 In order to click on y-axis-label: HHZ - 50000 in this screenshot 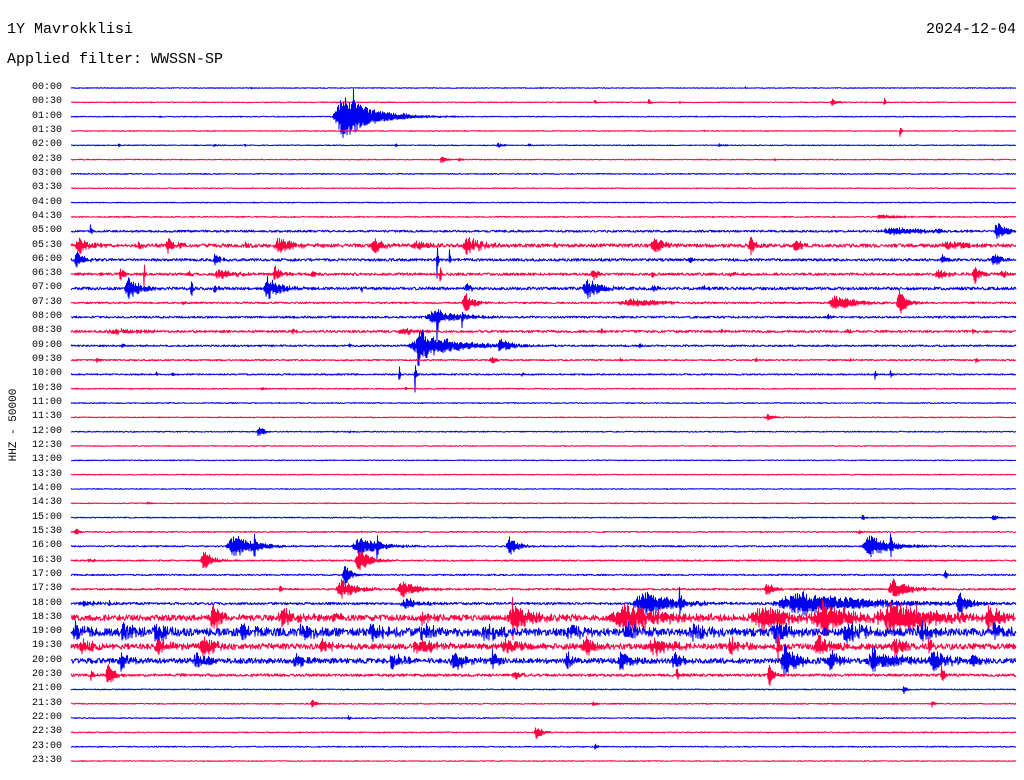, I will do `click(14, 425)`.